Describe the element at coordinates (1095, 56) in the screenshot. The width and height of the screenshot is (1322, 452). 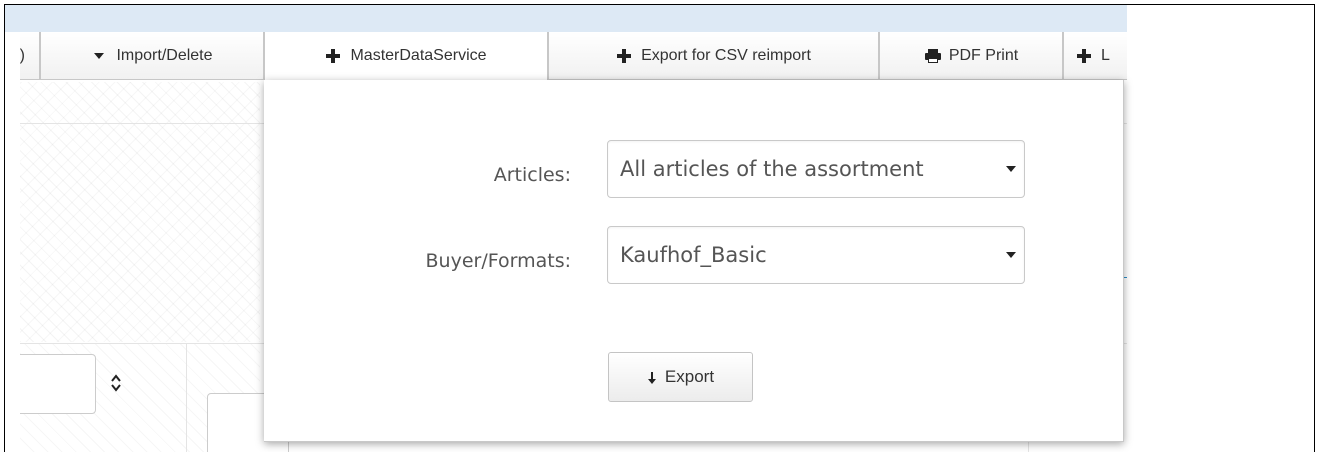
I see `toolbar-button-partial-right: L` at that location.